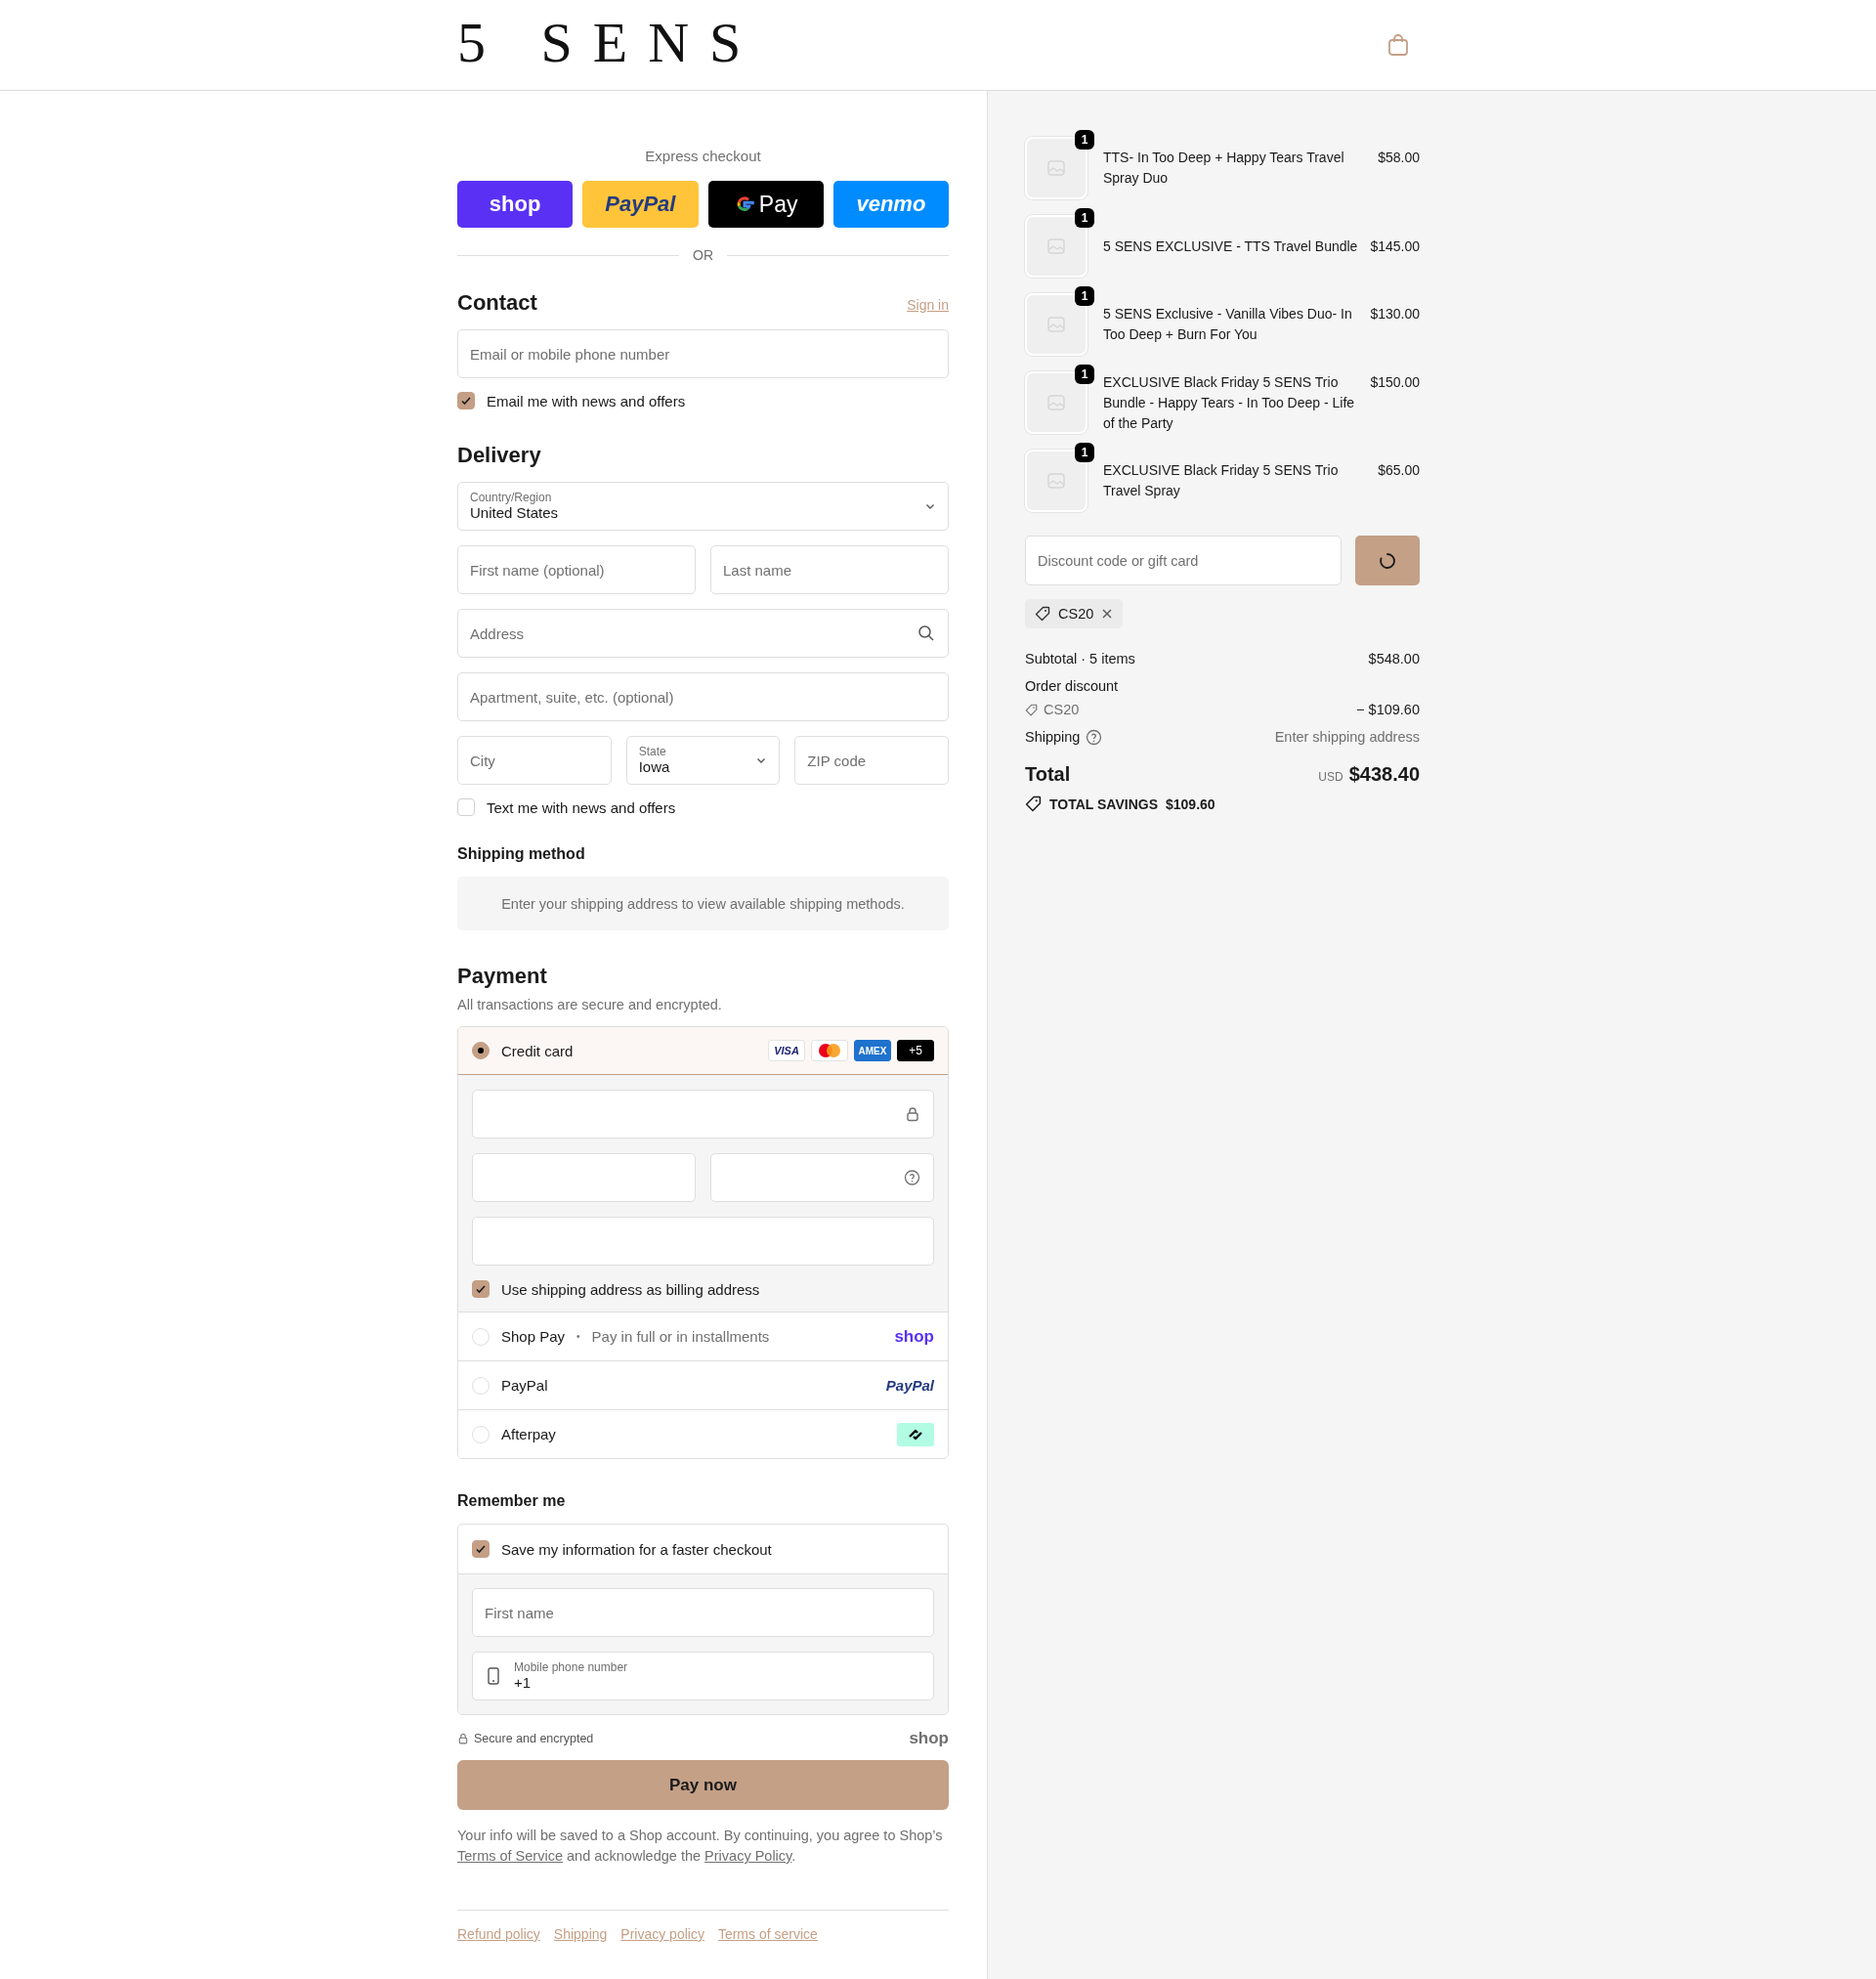 The height and width of the screenshot is (1979, 1876). Describe the element at coordinates (1395, 246) in the screenshot. I see `product-price: $145.00` at that location.